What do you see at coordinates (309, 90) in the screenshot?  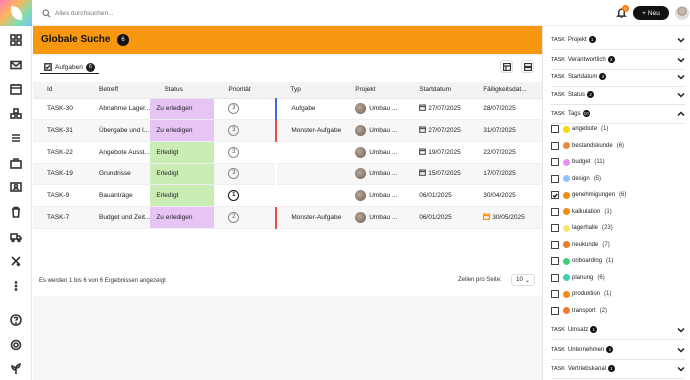 I see `col-type: Typ` at bounding box center [309, 90].